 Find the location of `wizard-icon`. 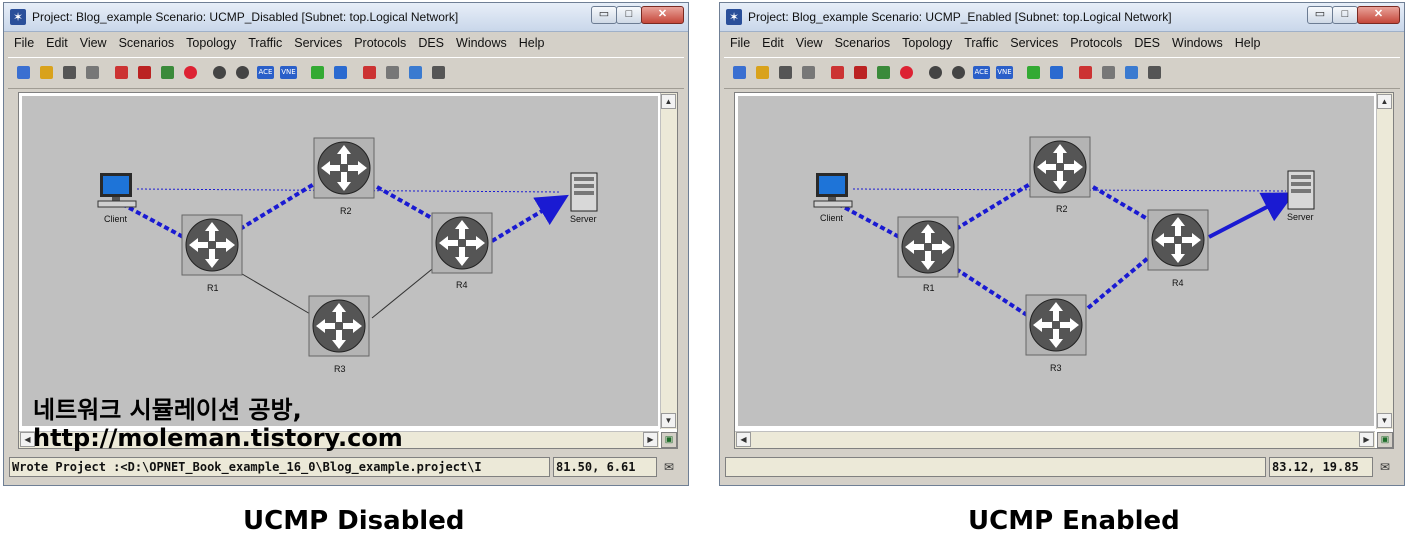

wizard-icon is located at coordinates (837, 72).